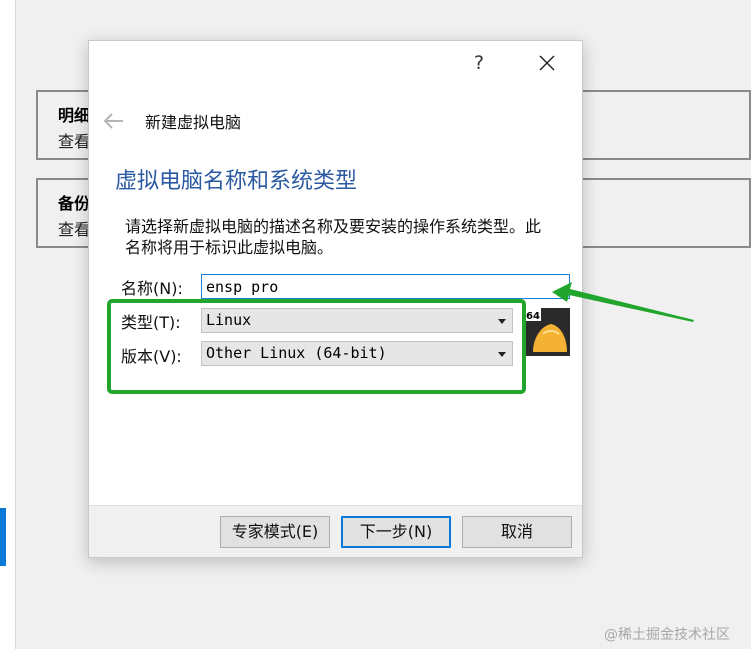  What do you see at coordinates (517, 532) in the screenshot?
I see `cancel-button: 取消` at bounding box center [517, 532].